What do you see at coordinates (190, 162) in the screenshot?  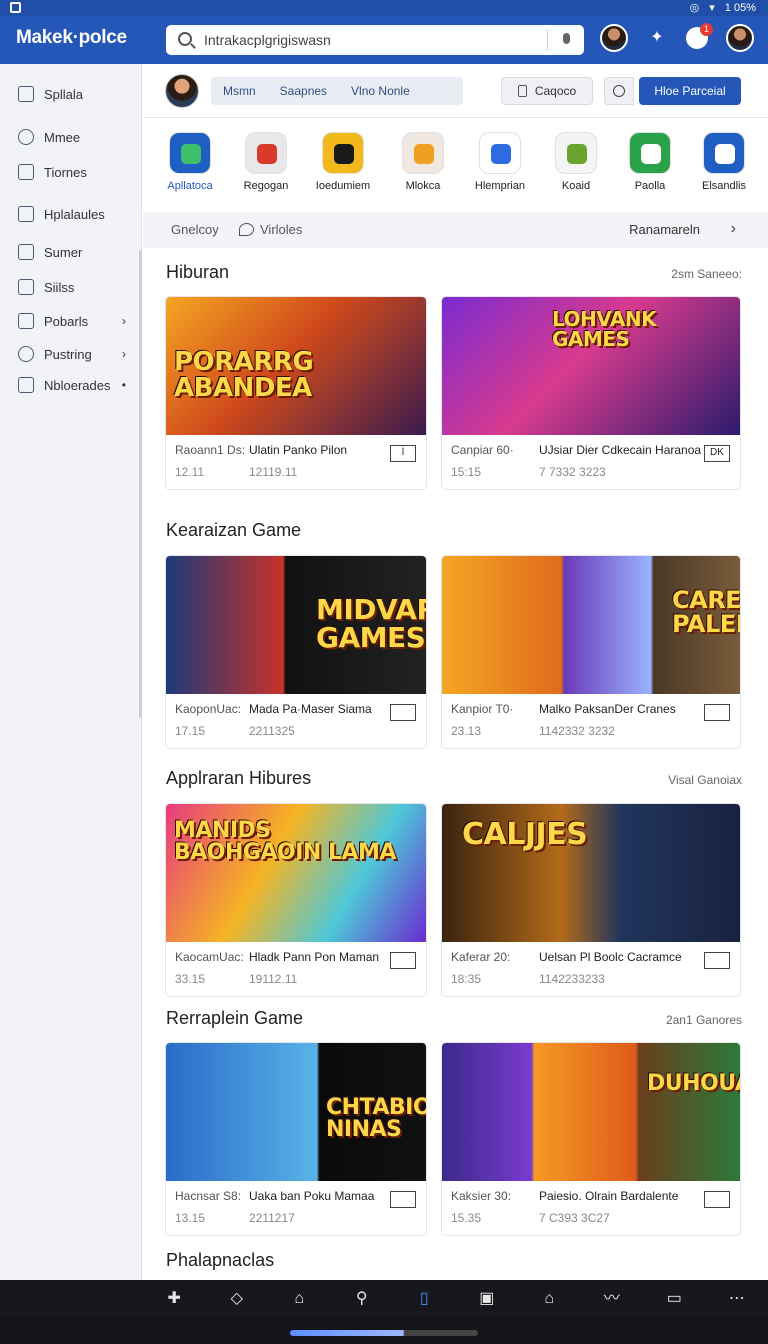 I see `app-shortcut-1: Apllatoca` at bounding box center [190, 162].